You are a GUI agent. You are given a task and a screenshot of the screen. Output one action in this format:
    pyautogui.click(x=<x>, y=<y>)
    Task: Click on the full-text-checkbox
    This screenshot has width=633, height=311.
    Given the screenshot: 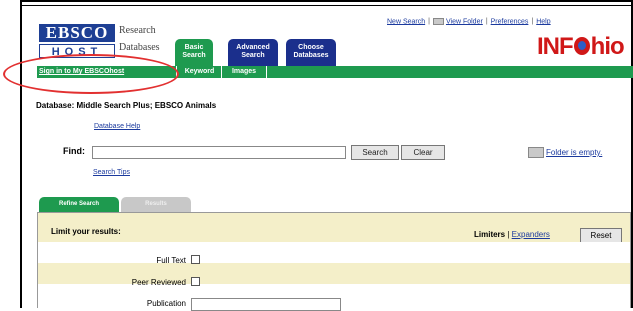 What is the action you would take?
    pyautogui.click(x=195, y=259)
    